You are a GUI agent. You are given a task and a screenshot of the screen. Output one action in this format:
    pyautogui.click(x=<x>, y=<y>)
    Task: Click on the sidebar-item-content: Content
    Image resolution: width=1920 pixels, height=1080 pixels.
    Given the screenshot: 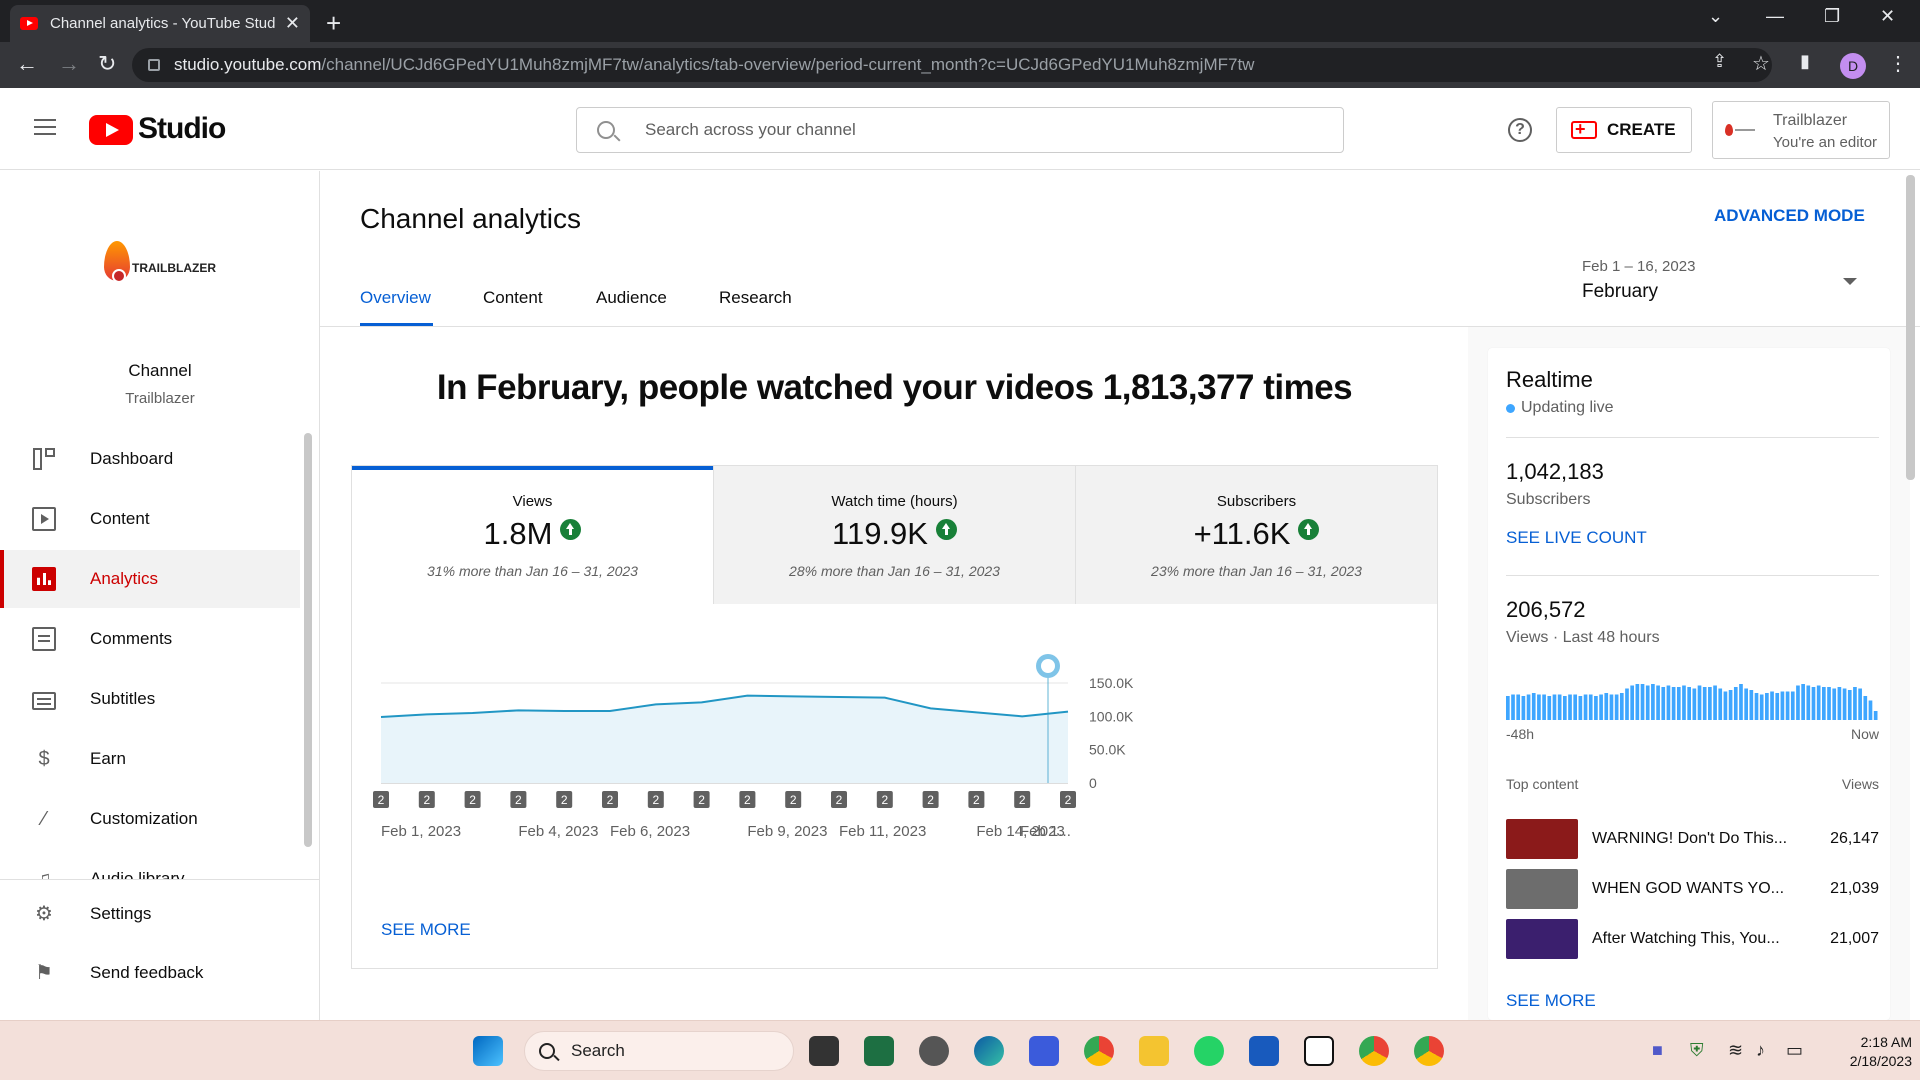 What is the action you would take?
    pyautogui.click(x=150, y=519)
    